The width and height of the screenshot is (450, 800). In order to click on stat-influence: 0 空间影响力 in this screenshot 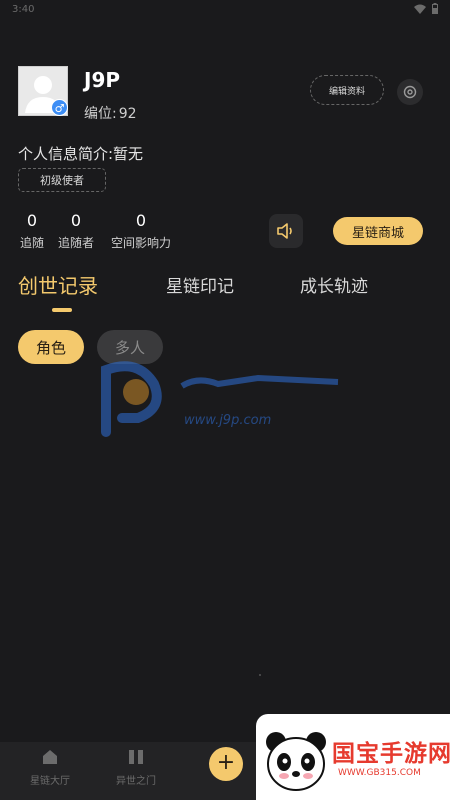, I will do `click(141, 231)`.